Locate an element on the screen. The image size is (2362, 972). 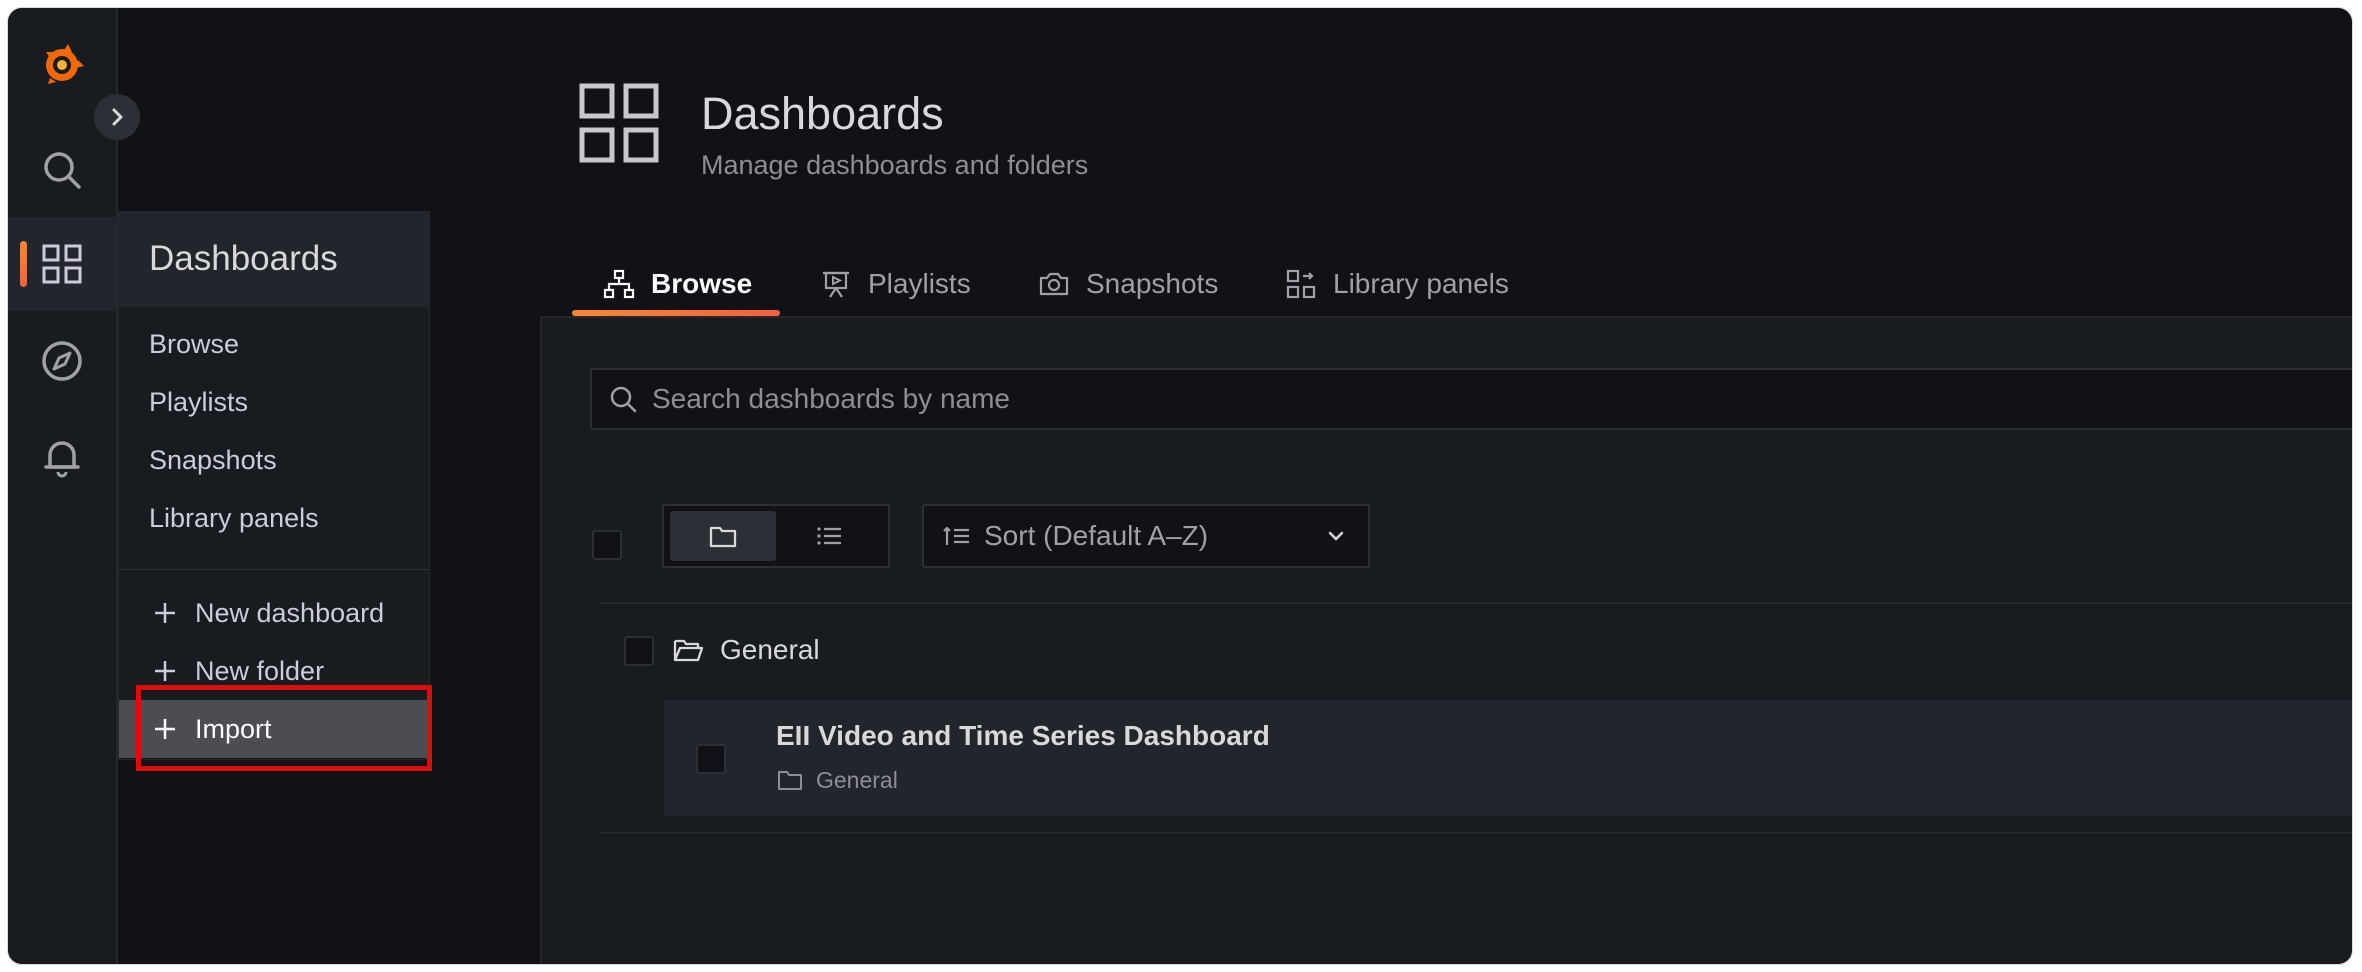
rail-search is located at coordinates (62, 170).